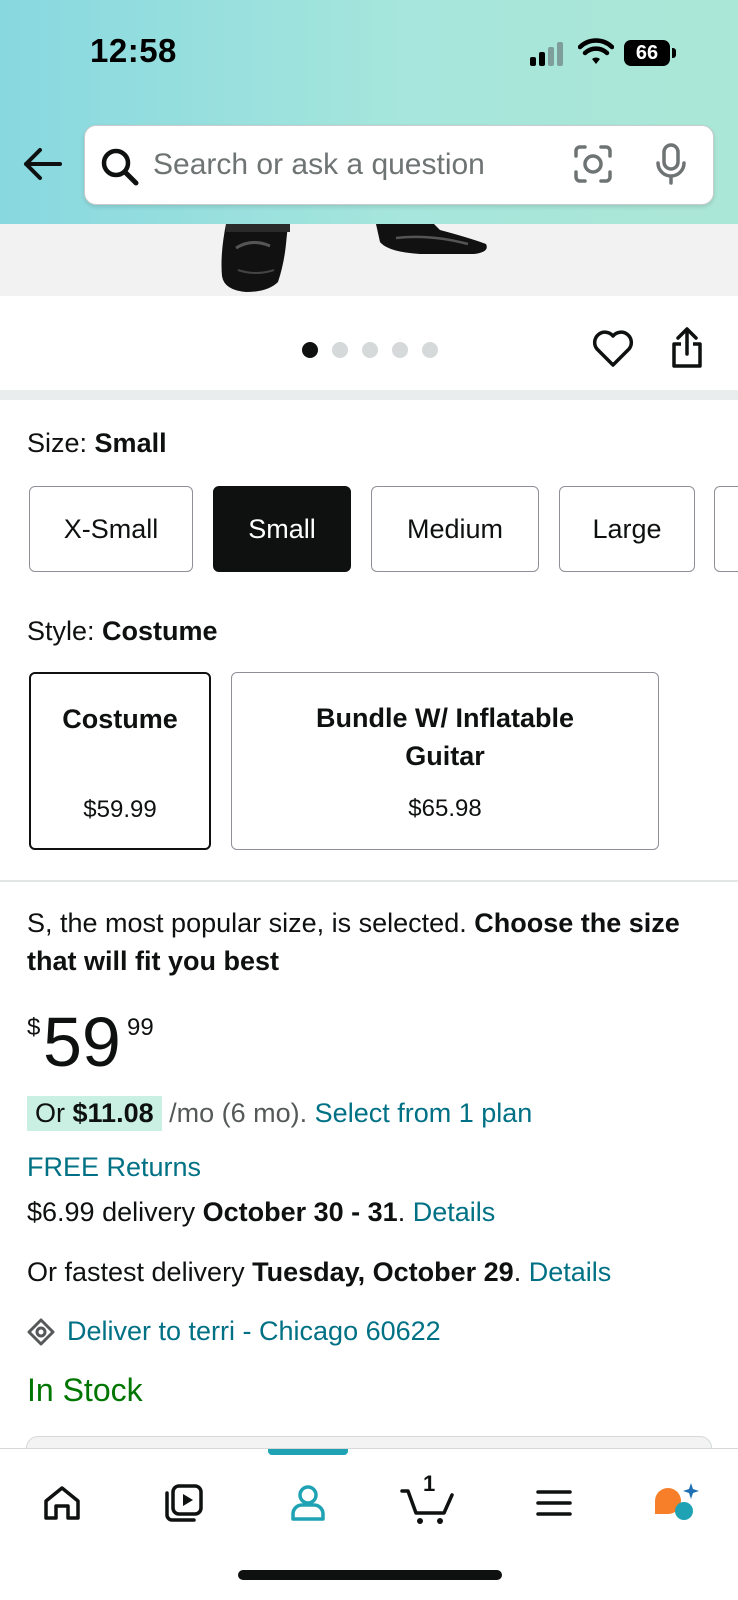 This screenshot has width=738, height=1600. Describe the element at coordinates (42, 164) in the screenshot. I see `back-arrow-icon` at that location.